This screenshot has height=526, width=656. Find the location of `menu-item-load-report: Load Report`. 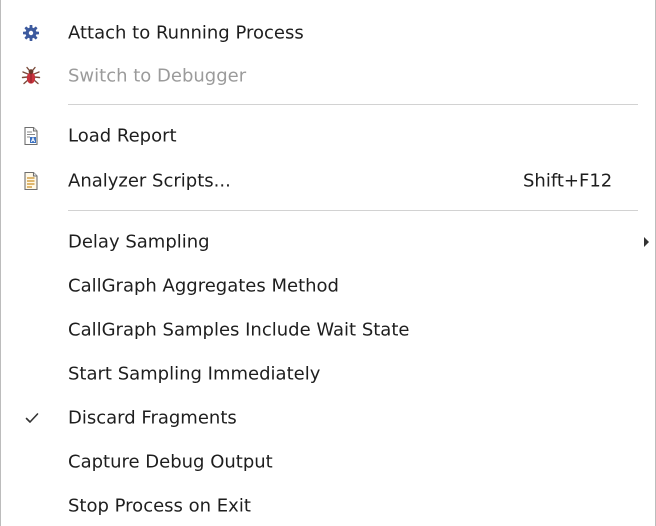

menu-item-load-report: Load Report is located at coordinates (328, 136).